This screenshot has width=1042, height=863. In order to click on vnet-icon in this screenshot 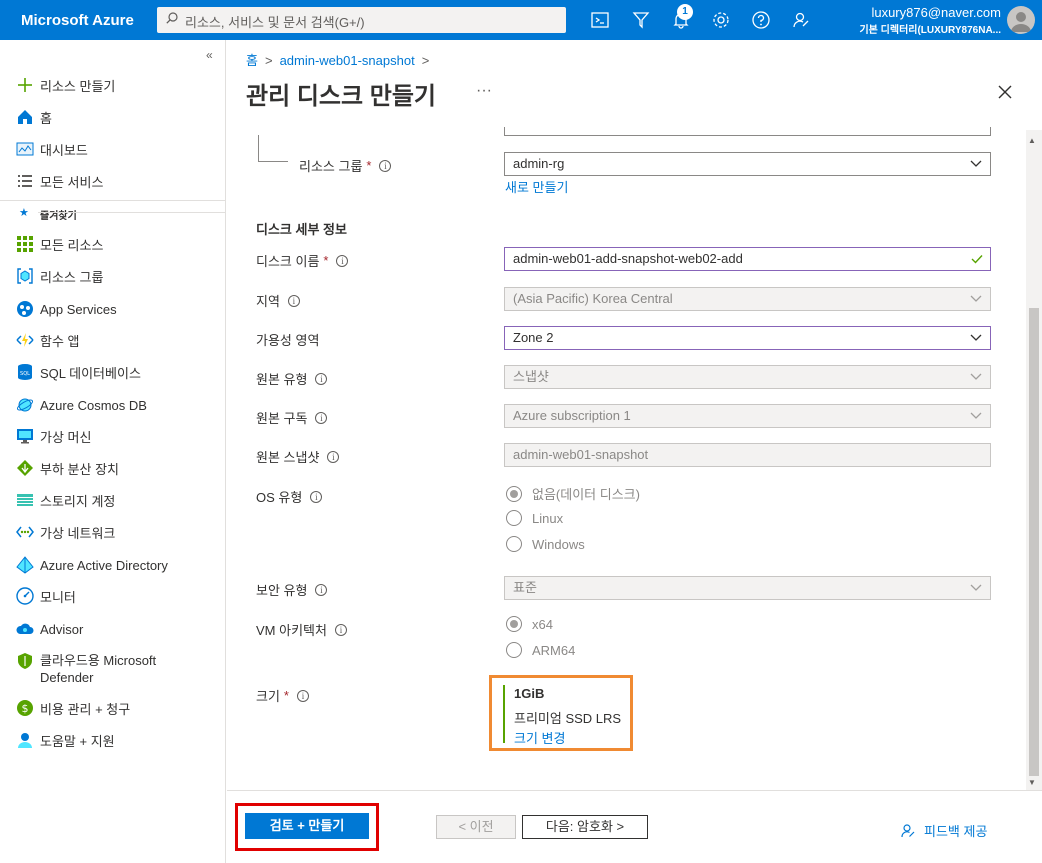, I will do `click(25, 532)`.